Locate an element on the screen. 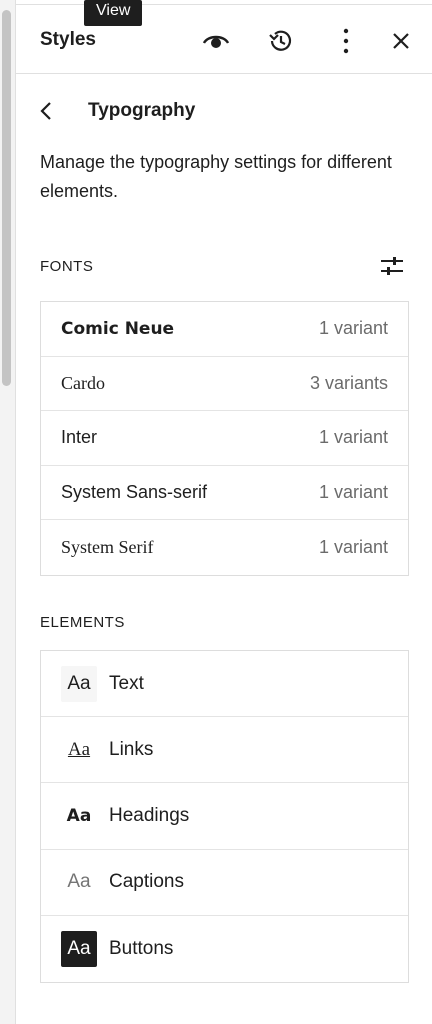 Image resolution: width=432 pixels, height=1024 pixels. font-name: Cardo is located at coordinates (83, 382).